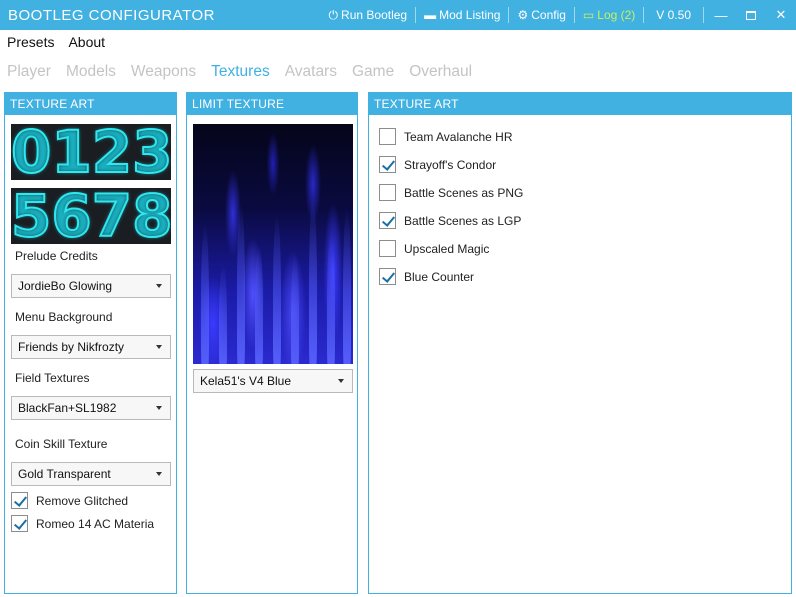  I want to click on tab-game: Game, so click(373, 74).